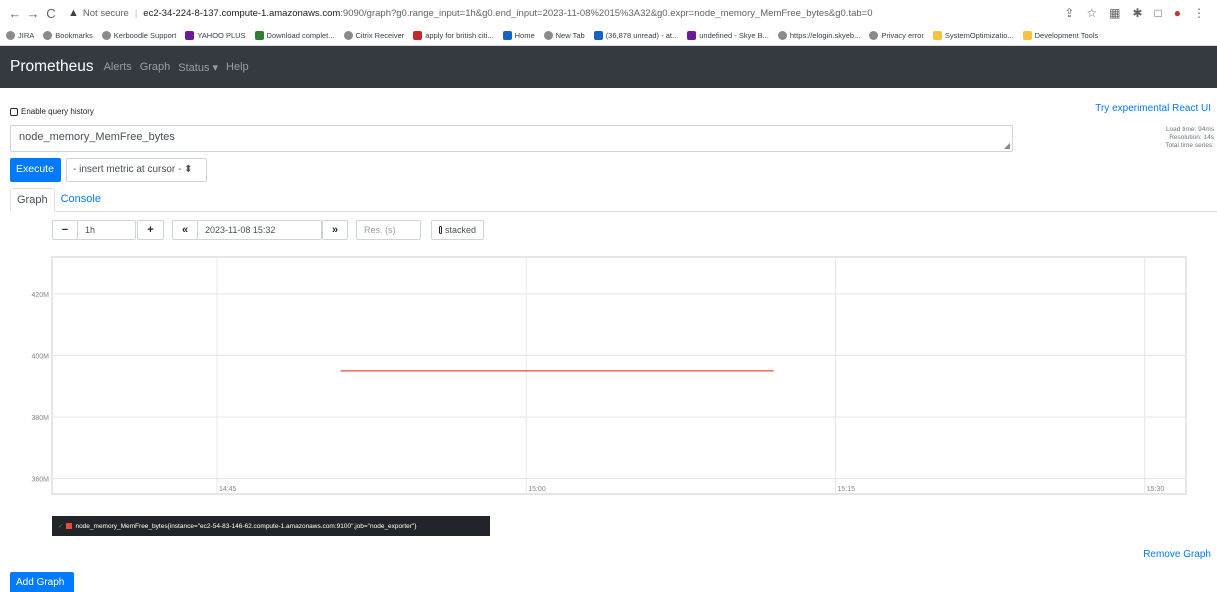  Describe the element at coordinates (51, 13) in the screenshot. I see `reload-icon: C` at that location.